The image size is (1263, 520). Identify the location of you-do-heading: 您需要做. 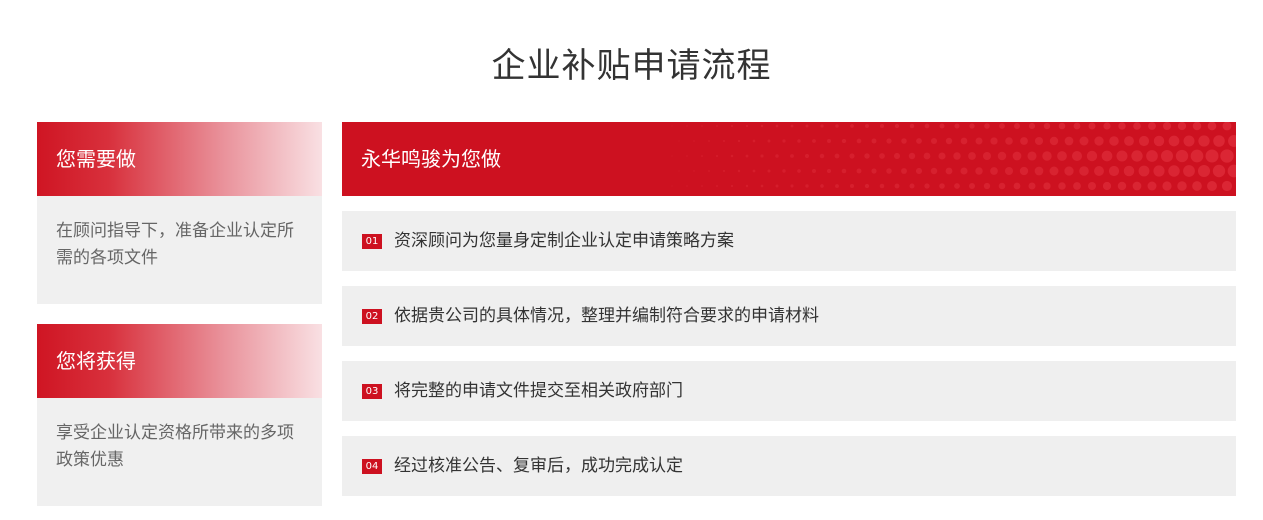
(179, 159).